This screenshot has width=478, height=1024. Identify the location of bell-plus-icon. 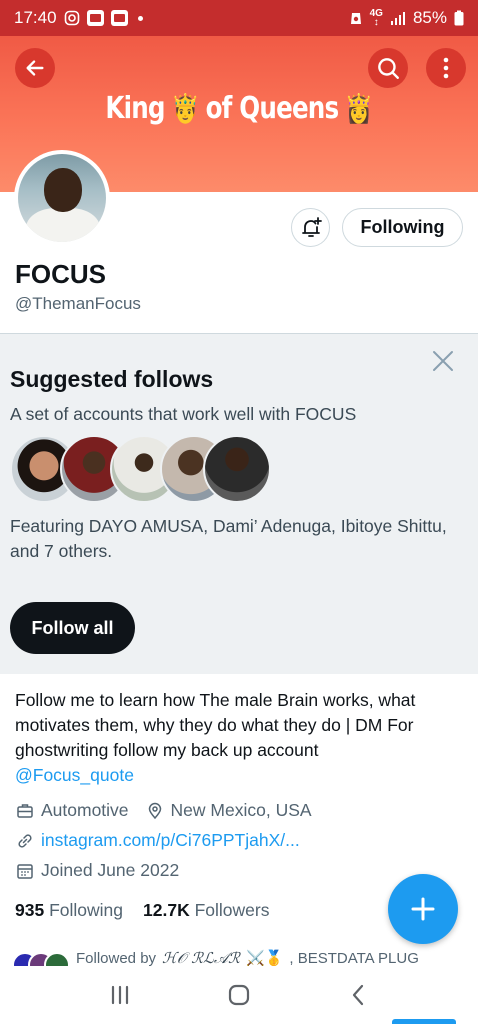
(311, 226).